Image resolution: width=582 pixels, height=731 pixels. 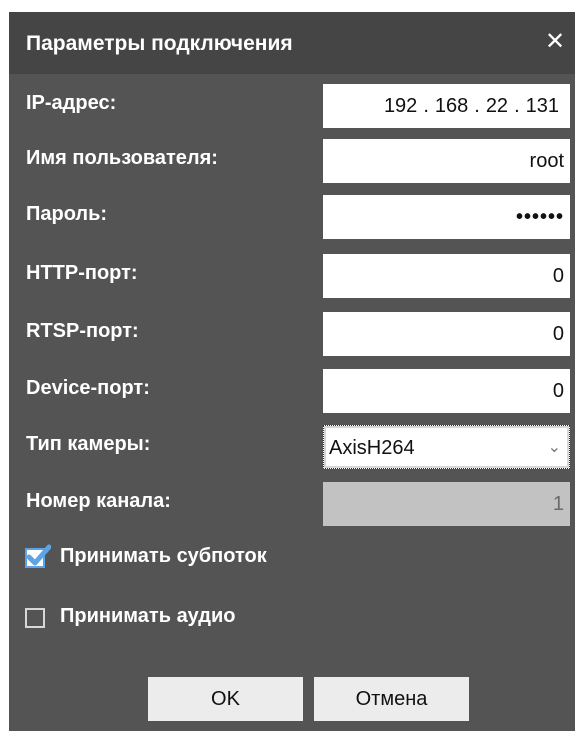 I want to click on checkmark-icon, so click(x=38, y=555).